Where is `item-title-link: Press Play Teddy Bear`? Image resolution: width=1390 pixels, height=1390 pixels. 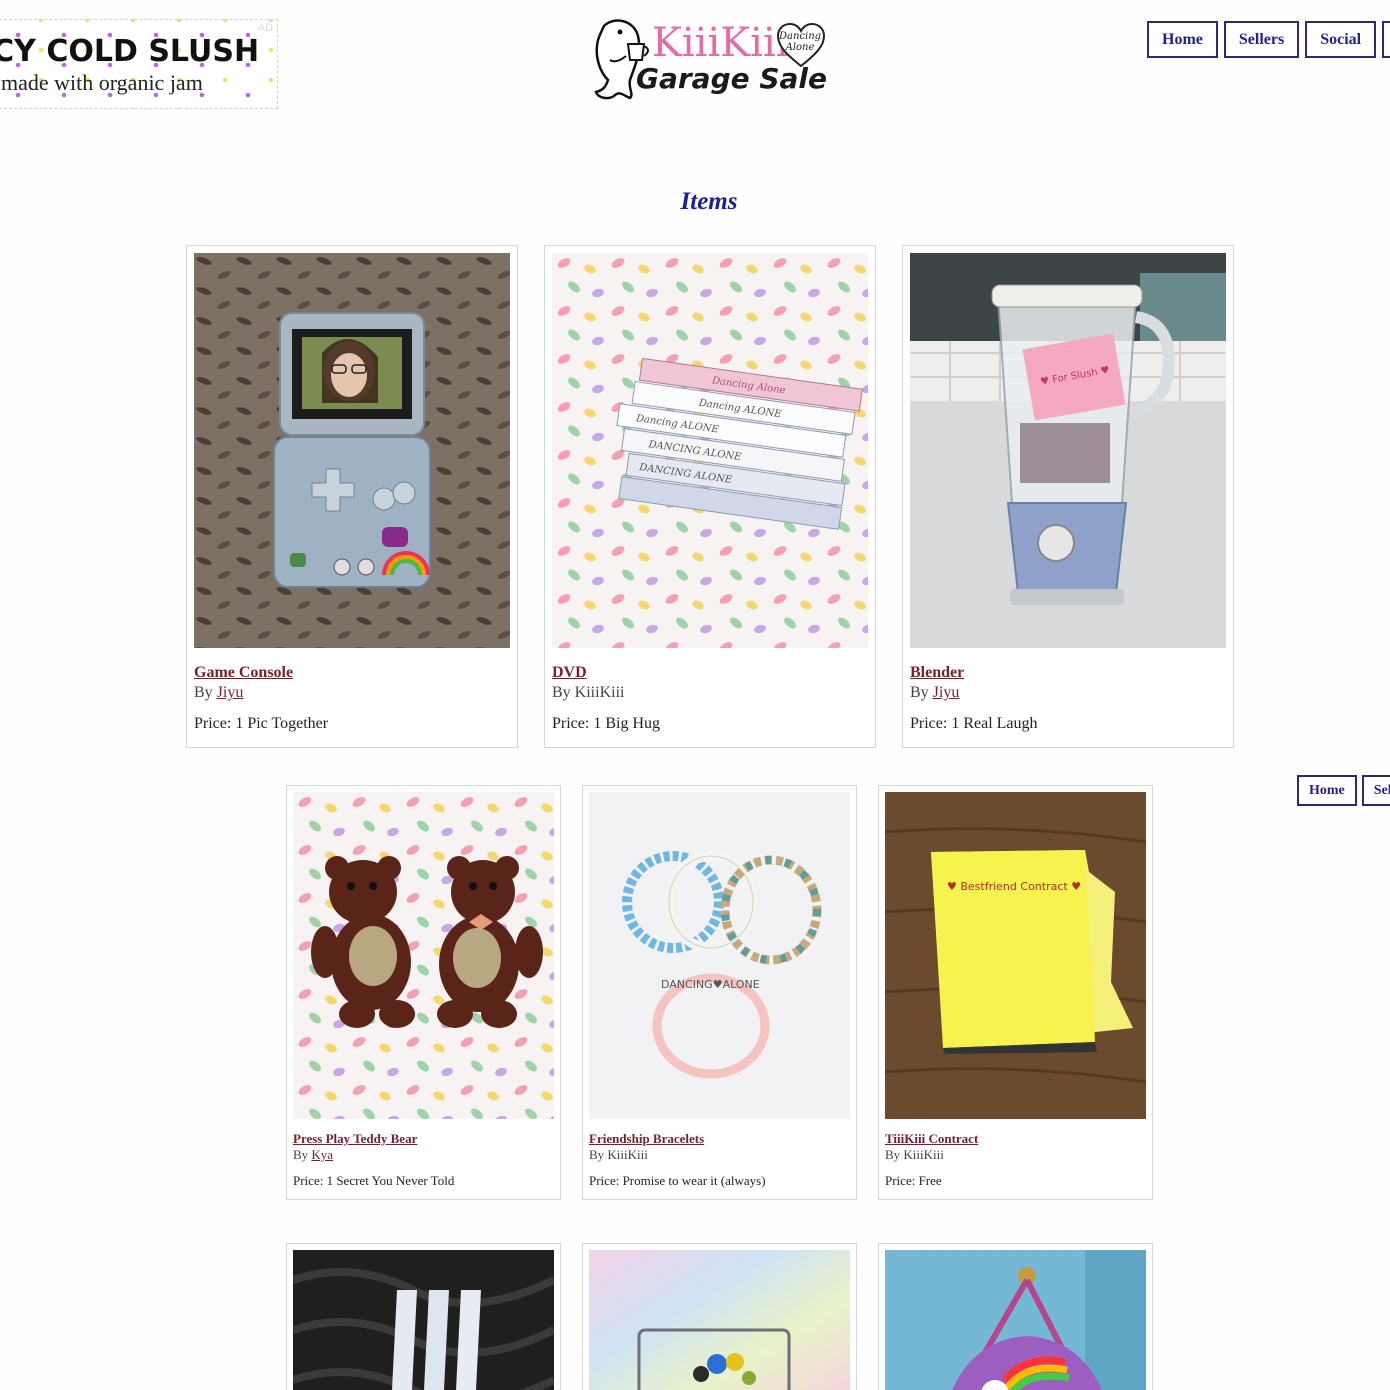 item-title-link: Press Play Teddy Bear is located at coordinates (355, 1139).